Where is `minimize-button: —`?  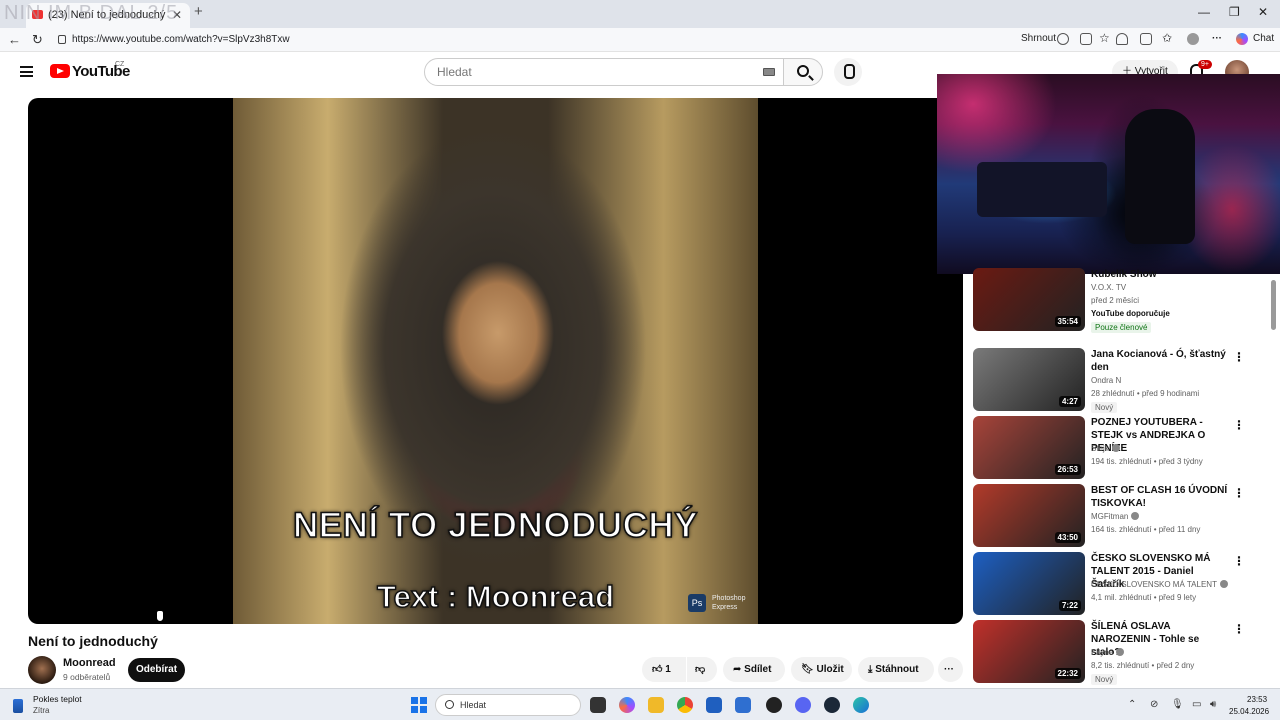 minimize-button: — is located at coordinates (1204, 12).